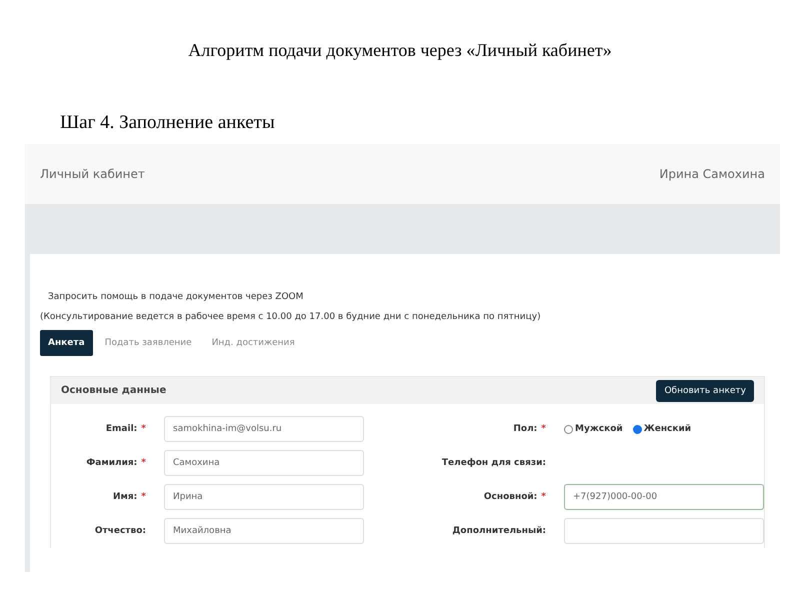  Describe the element at coordinates (148, 343) in the screenshot. I see `tab: Подать заявление` at that location.